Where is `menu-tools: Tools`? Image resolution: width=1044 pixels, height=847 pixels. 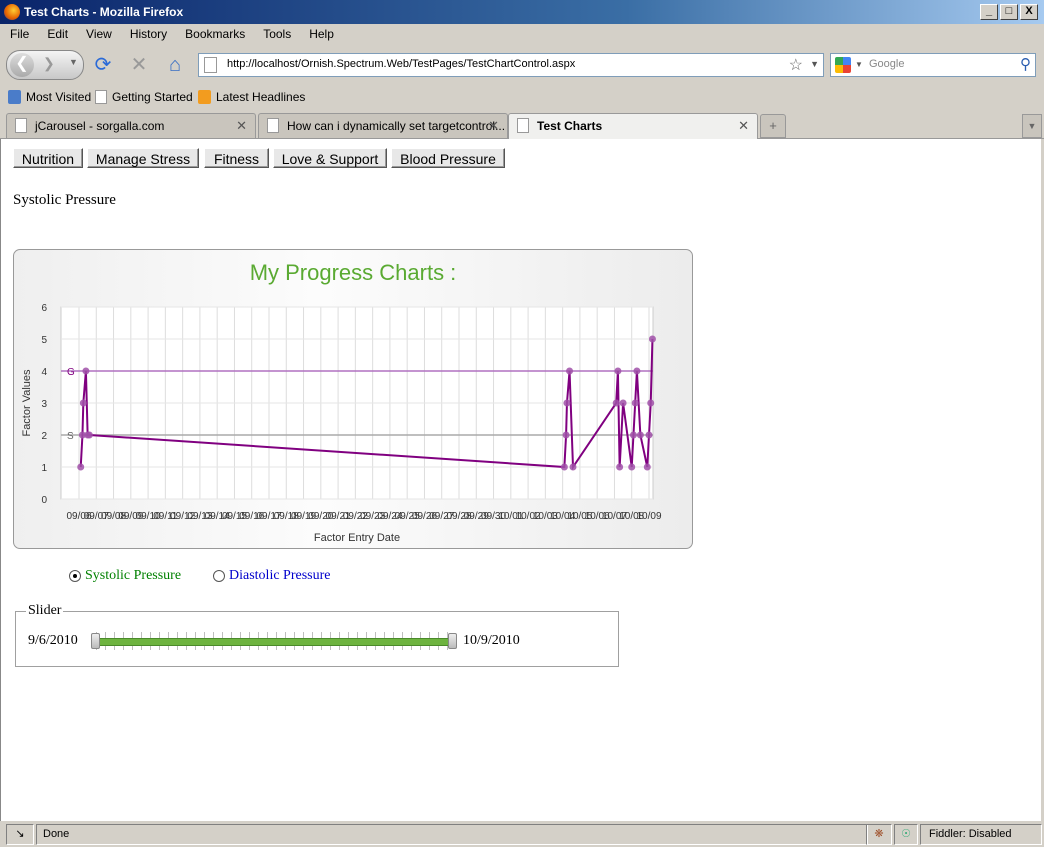
menu-tools: Tools is located at coordinates (276, 34).